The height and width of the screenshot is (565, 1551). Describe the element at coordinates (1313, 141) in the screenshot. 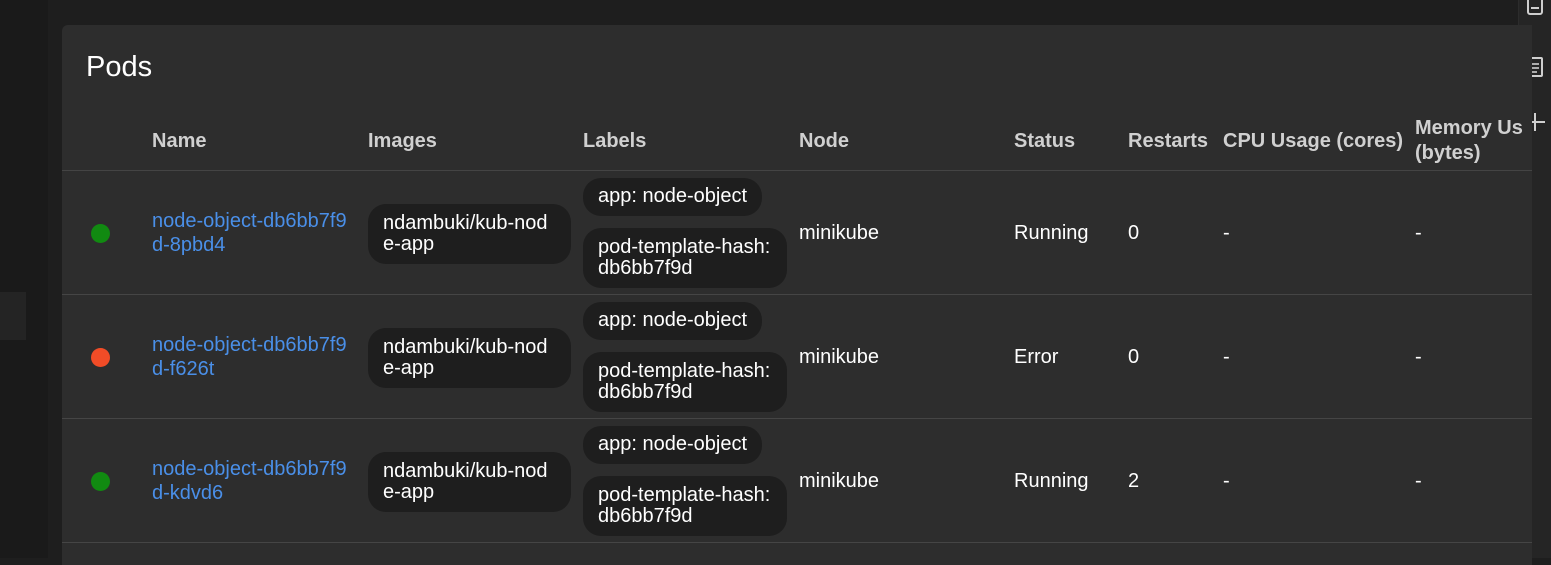

I see `column-header-cpu-usage: CPU Usage (cores)` at that location.